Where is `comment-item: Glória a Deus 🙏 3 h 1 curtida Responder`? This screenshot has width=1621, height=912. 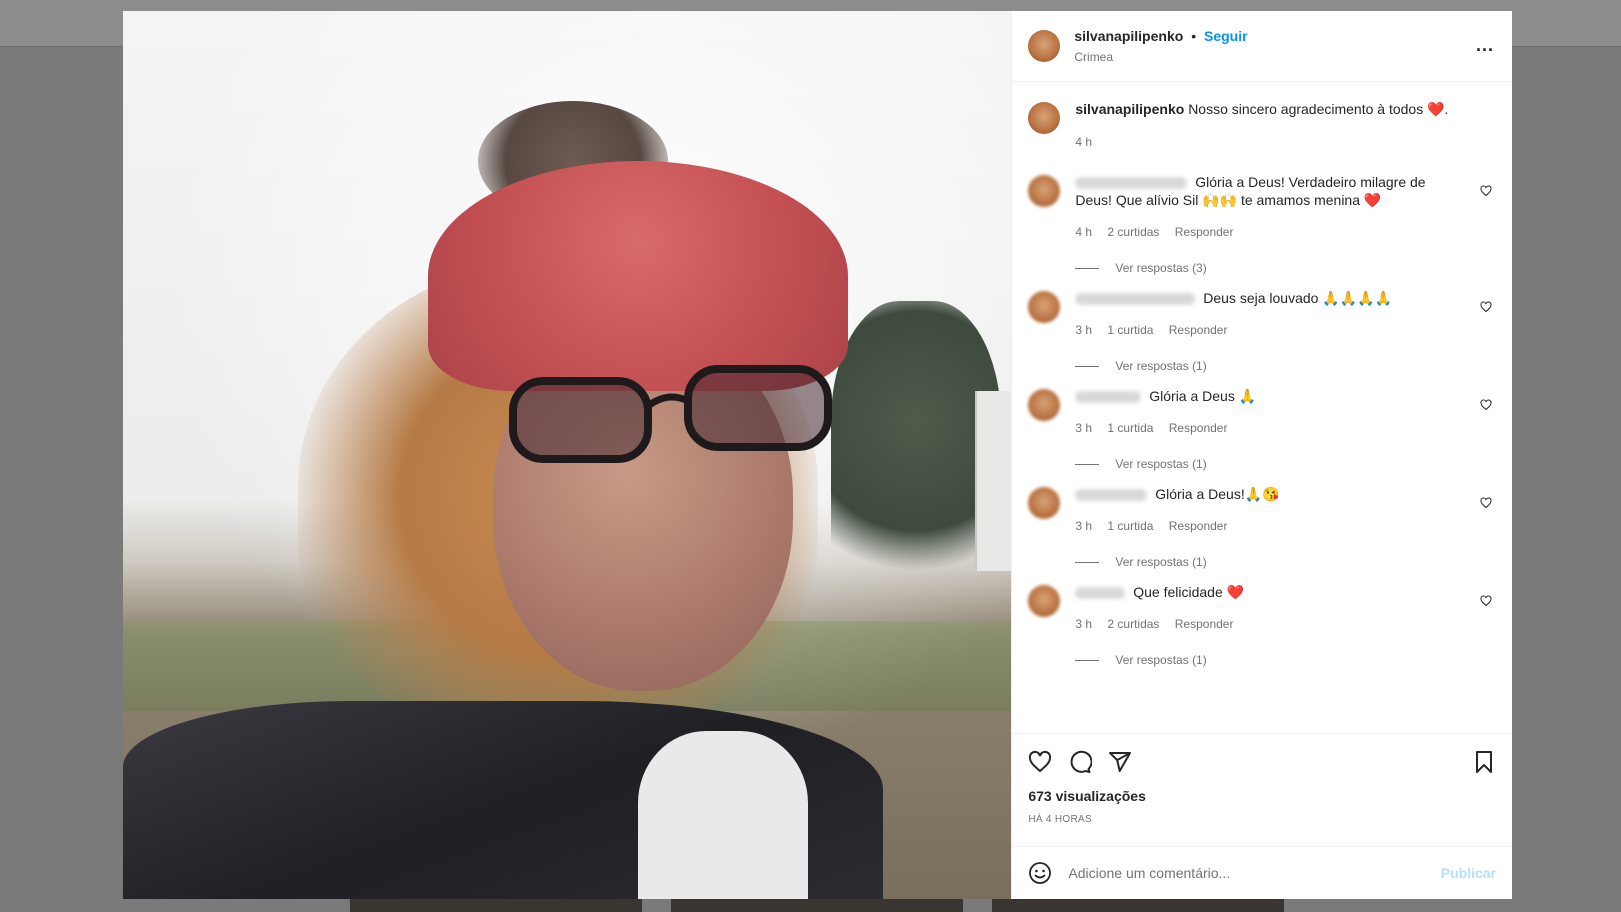
comment-item: Glória a Deus 🙏 3 h 1 curtida Responder is located at coordinates (1262, 412).